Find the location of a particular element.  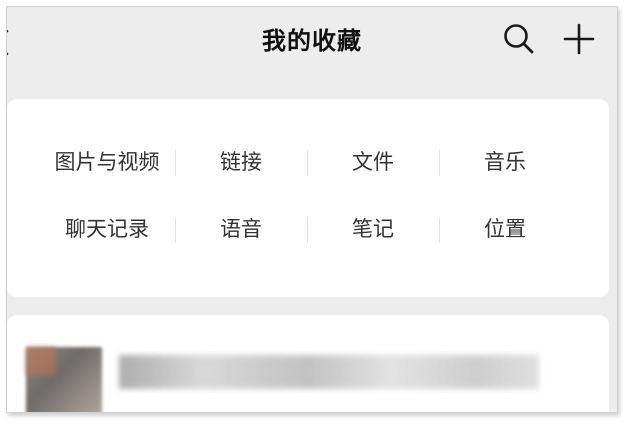

category-location: 位置 is located at coordinates (505, 228).